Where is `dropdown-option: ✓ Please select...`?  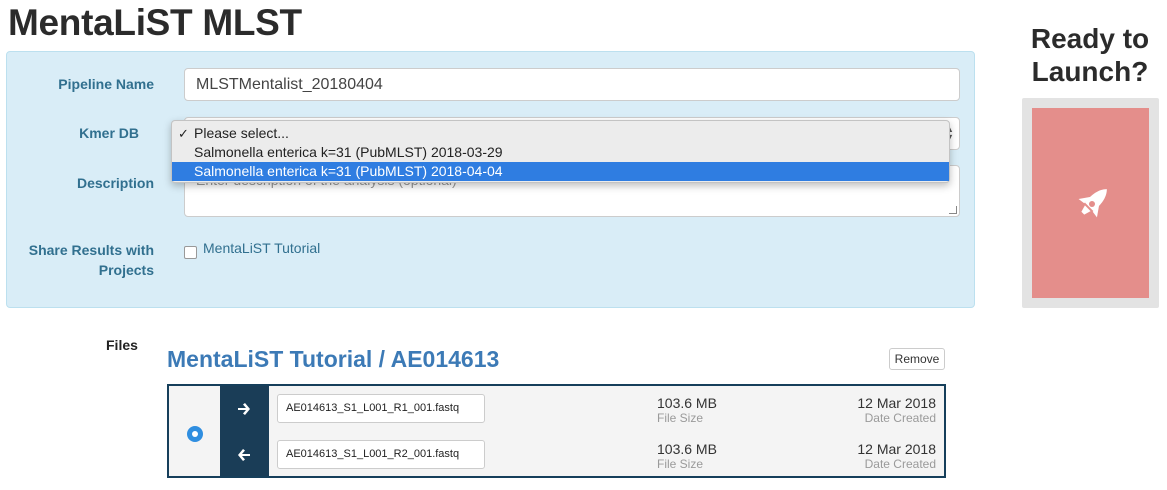 dropdown-option: ✓ Please select... is located at coordinates (560, 133).